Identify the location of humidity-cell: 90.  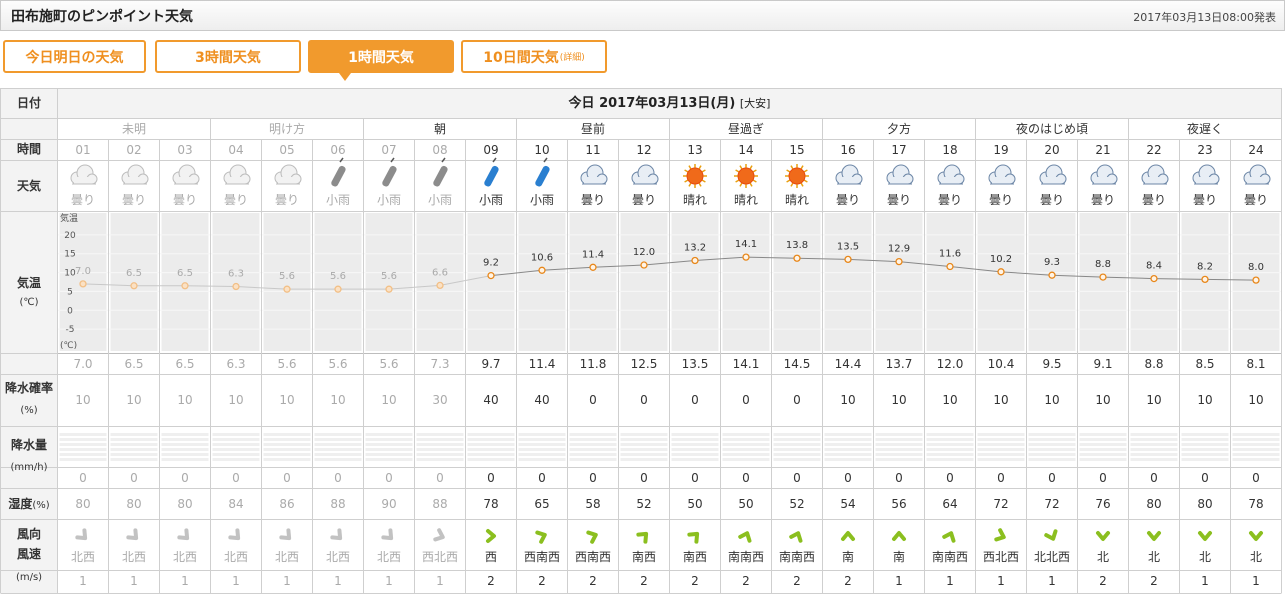
(388, 504).